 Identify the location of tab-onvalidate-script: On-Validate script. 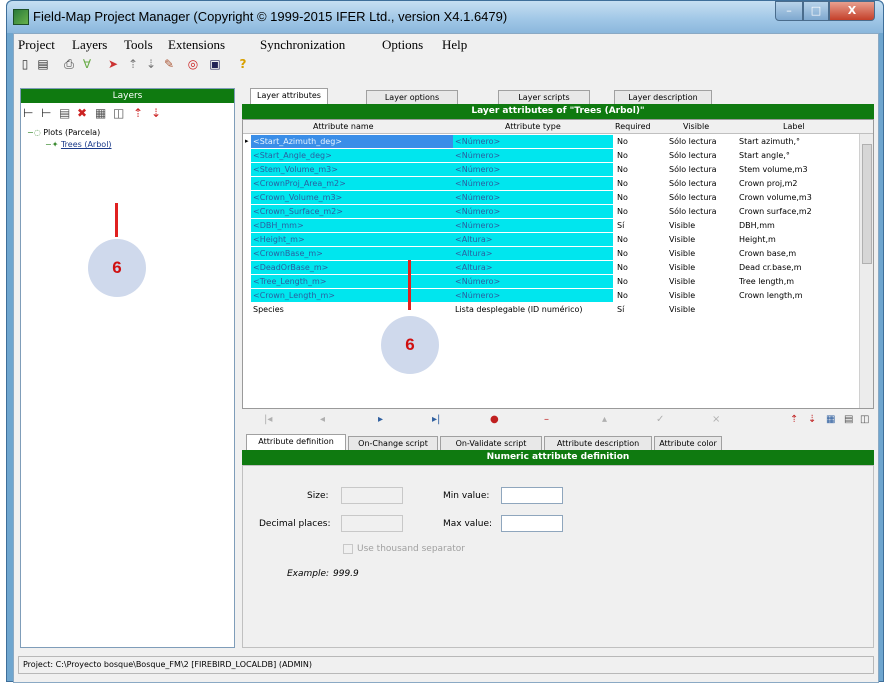
(491, 443).